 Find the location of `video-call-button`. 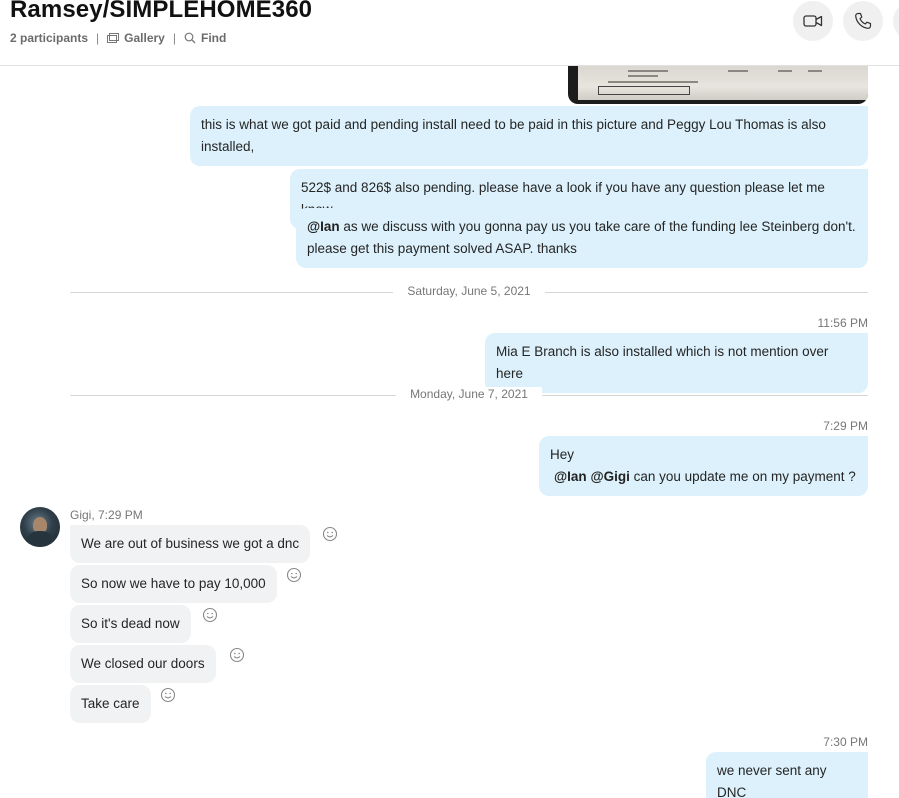

video-call-button is located at coordinates (813, 21).